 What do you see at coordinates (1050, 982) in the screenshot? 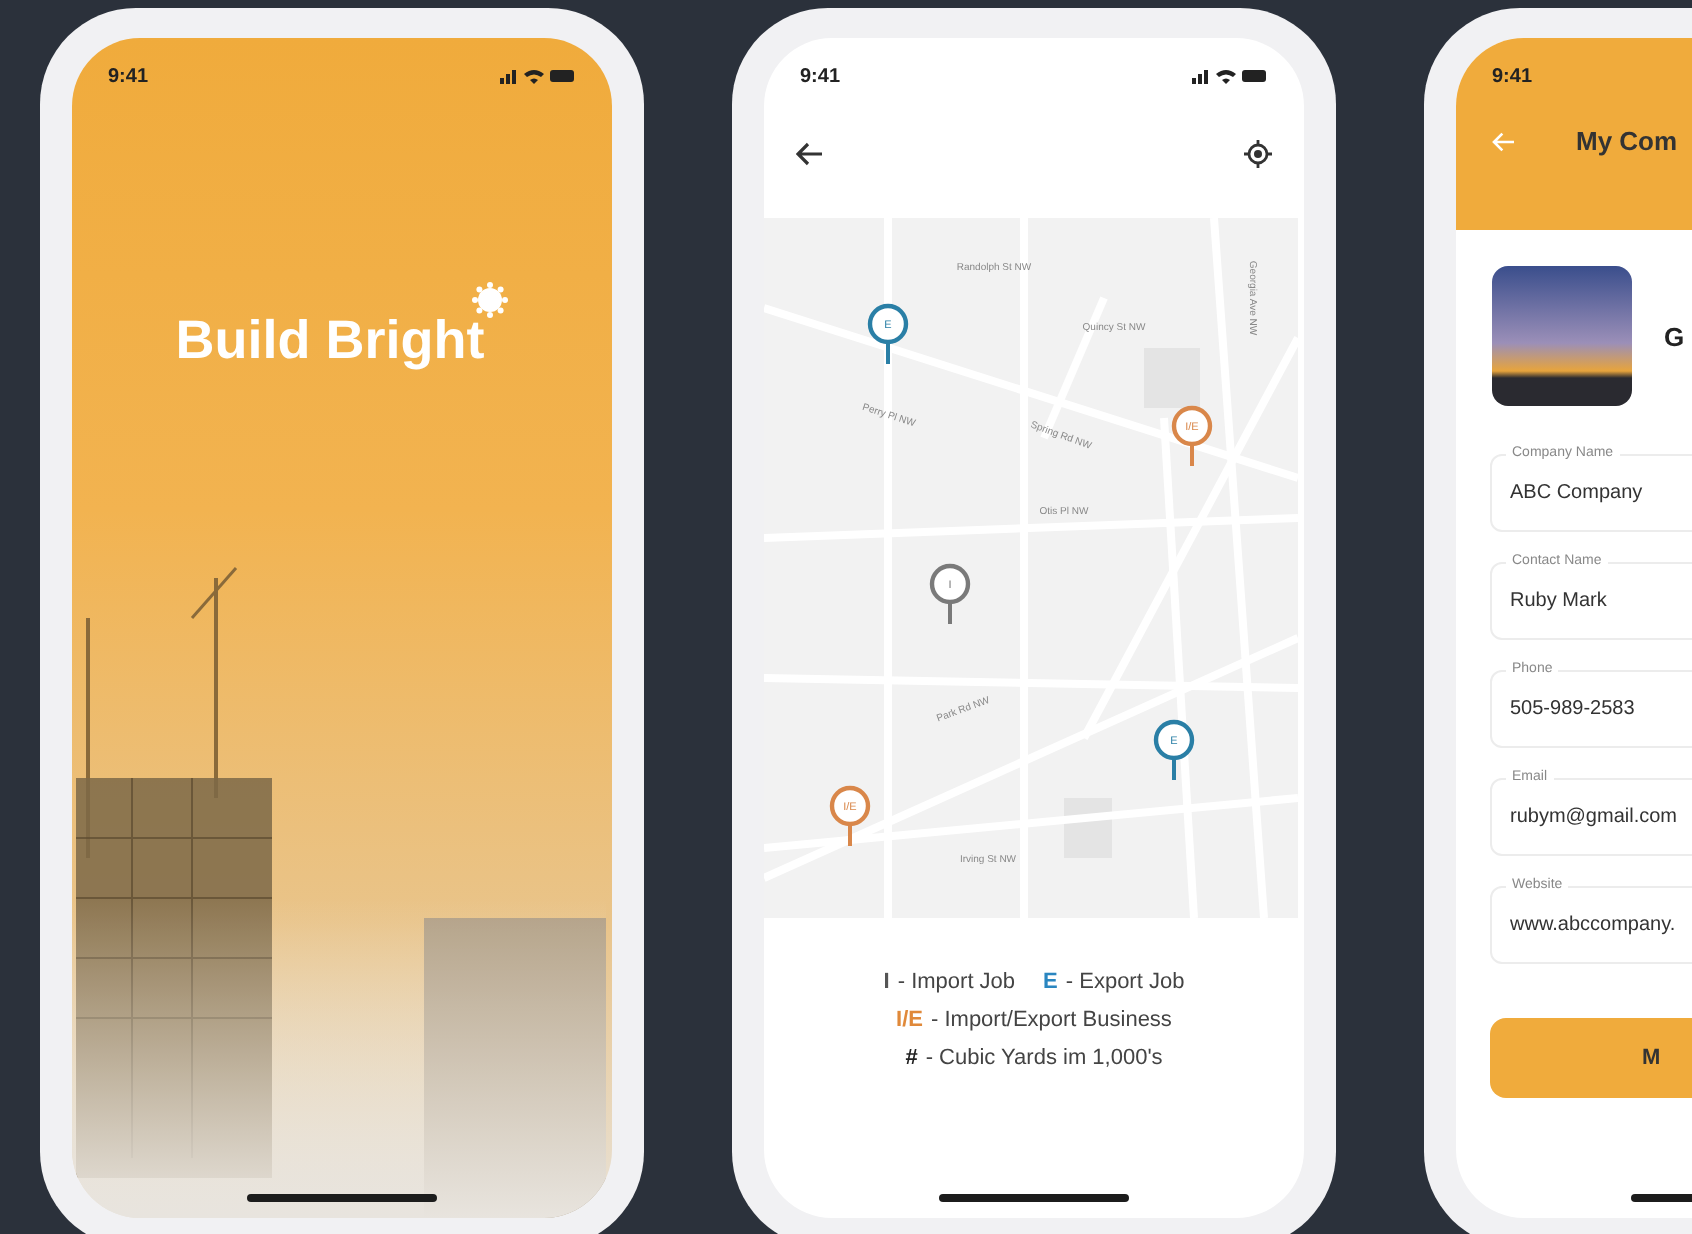
I see `legend-key: E` at bounding box center [1050, 982].